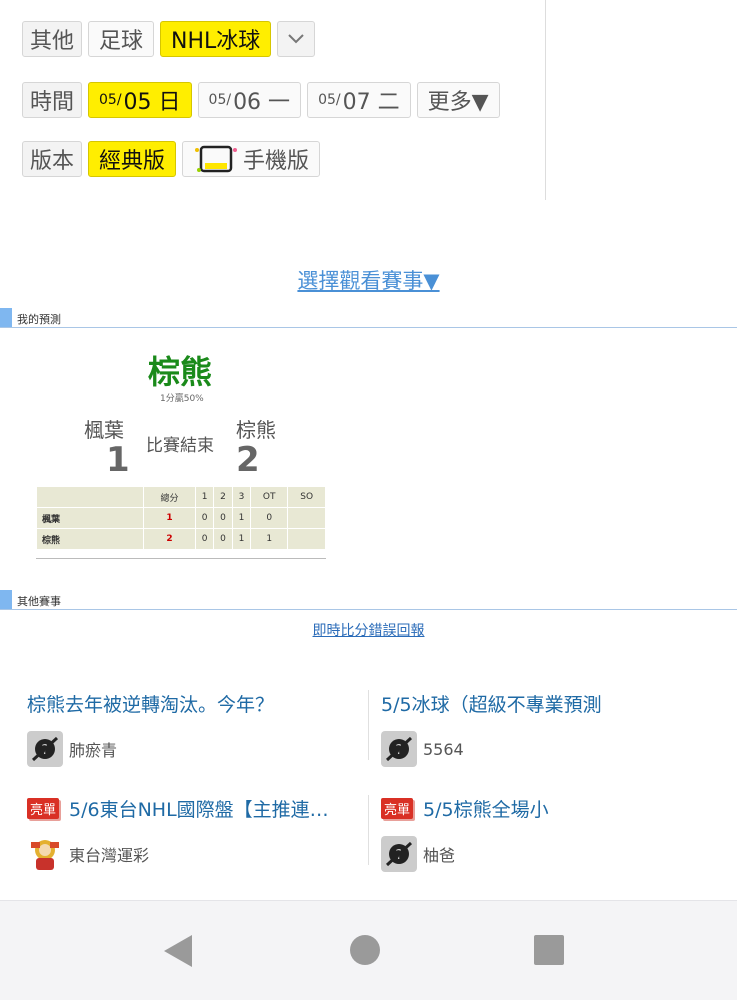 The image size is (737, 1000). I want to click on author-name: 肺瘀青, so click(93, 750).